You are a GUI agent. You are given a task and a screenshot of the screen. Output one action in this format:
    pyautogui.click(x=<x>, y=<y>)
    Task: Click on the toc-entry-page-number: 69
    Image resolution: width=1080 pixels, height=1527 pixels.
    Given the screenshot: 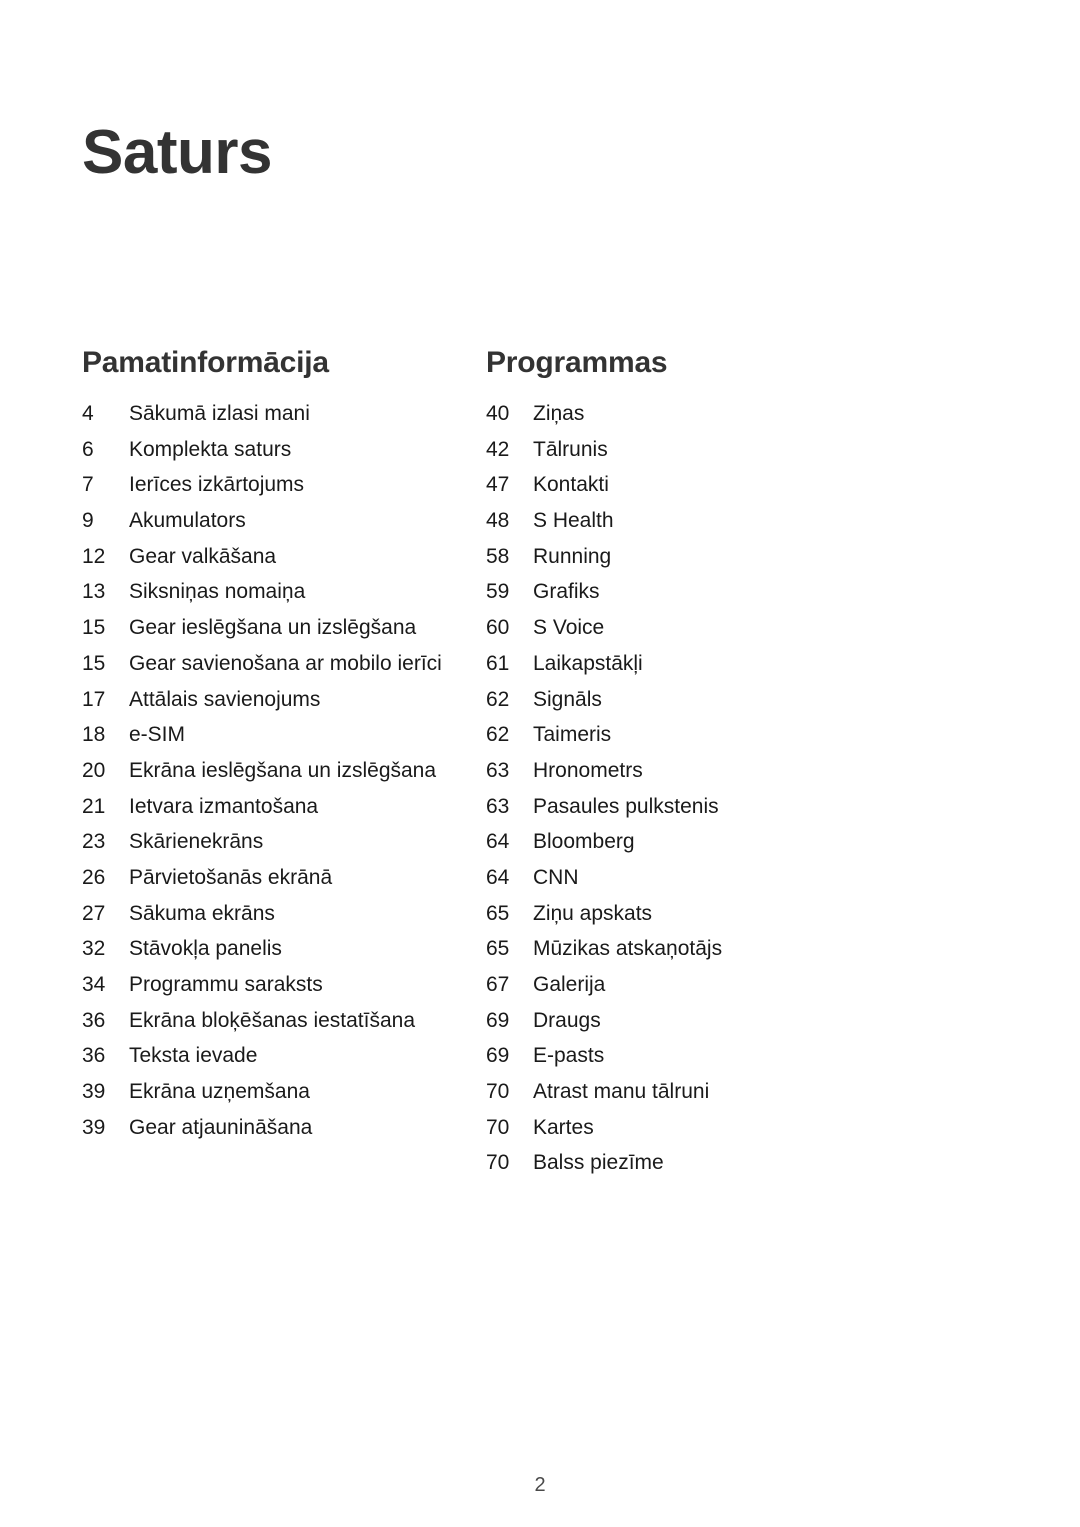 What is the action you would take?
    pyautogui.click(x=498, y=1056)
    